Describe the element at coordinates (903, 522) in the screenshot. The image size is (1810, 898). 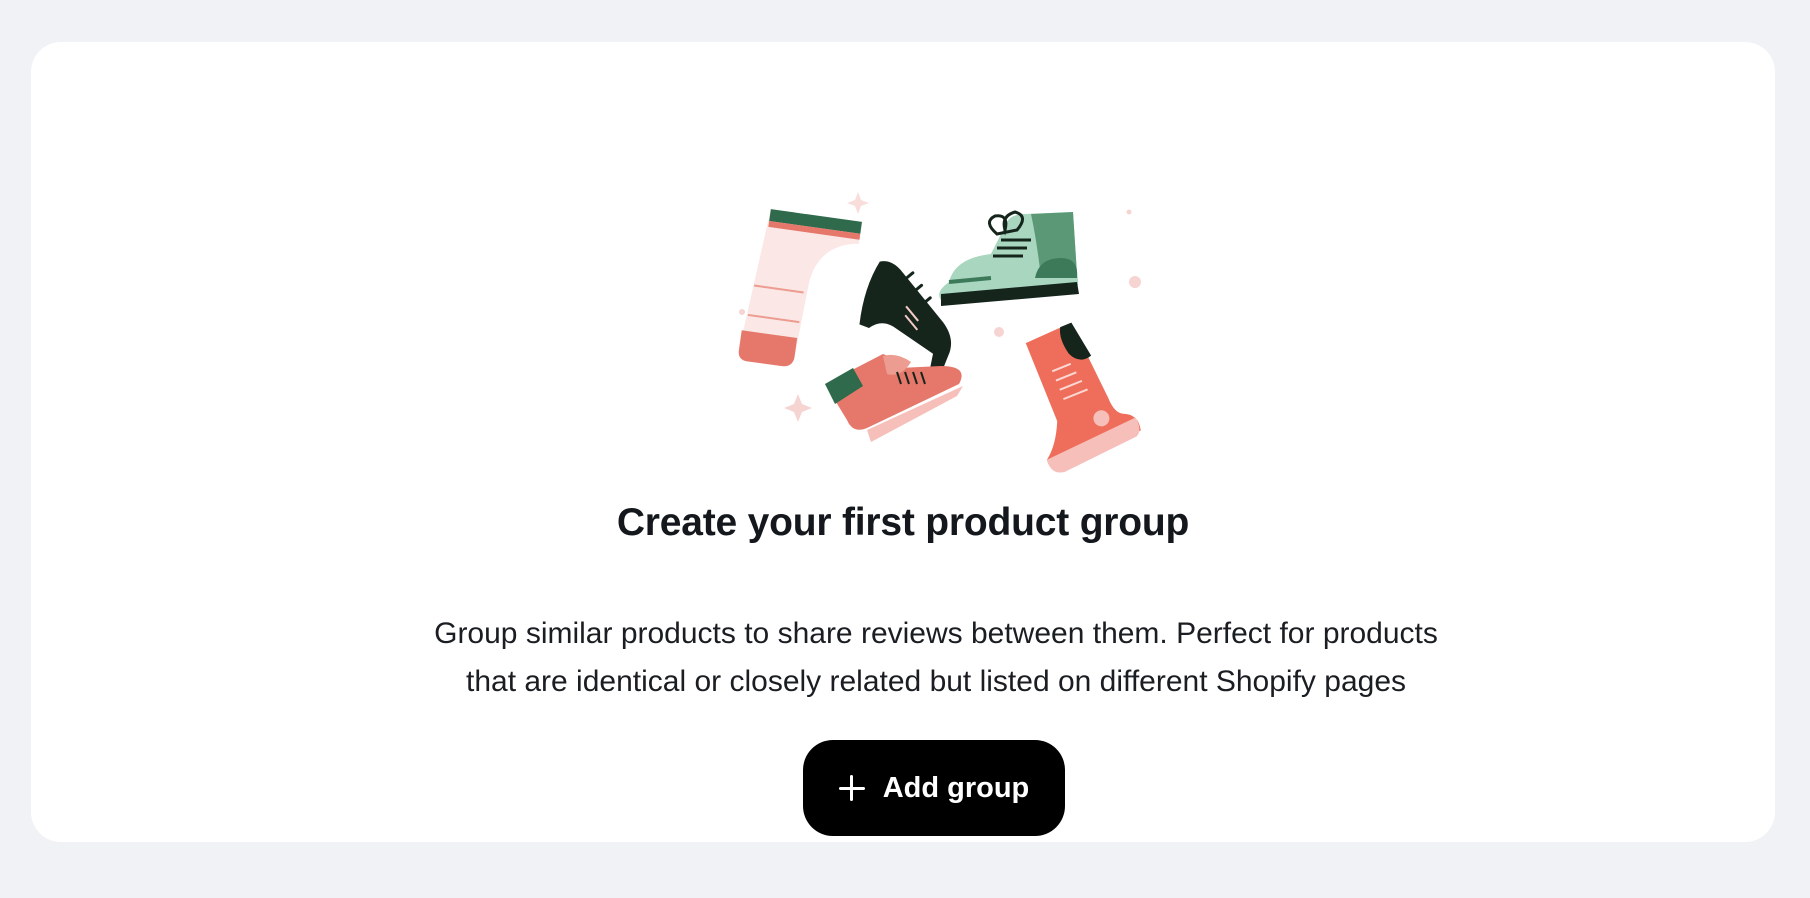
I see `empty-state-title: Create your first product group` at that location.